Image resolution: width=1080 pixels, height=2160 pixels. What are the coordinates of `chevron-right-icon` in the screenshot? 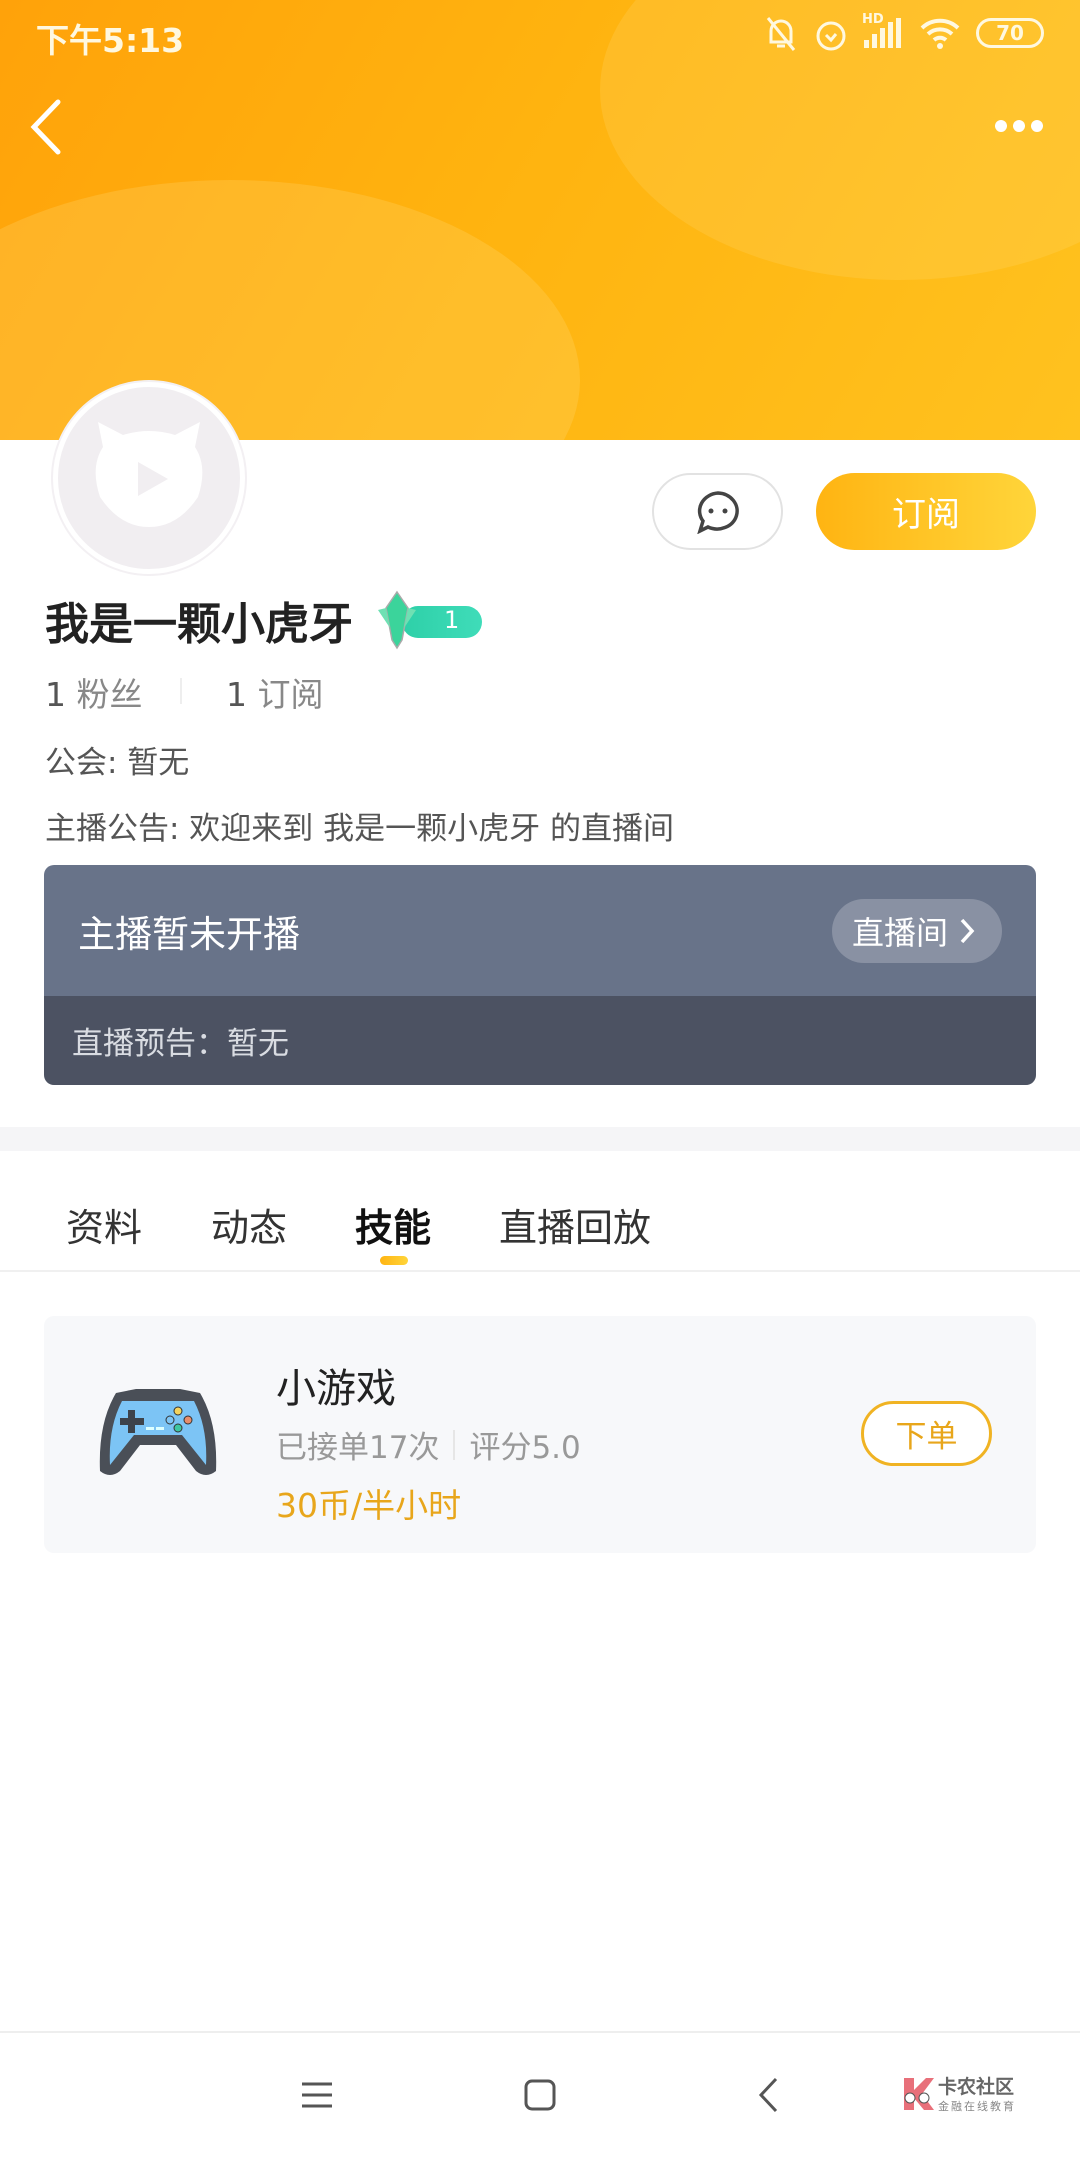 It's located at (967, 930).